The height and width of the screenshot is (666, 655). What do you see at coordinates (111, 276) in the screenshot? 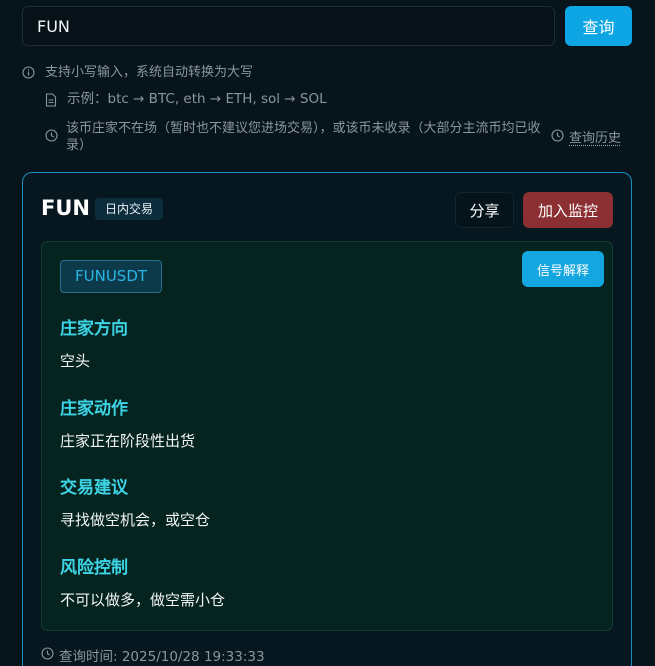
I see `symbol-tag: FUNUSDT` at bounding box center [111, 276].